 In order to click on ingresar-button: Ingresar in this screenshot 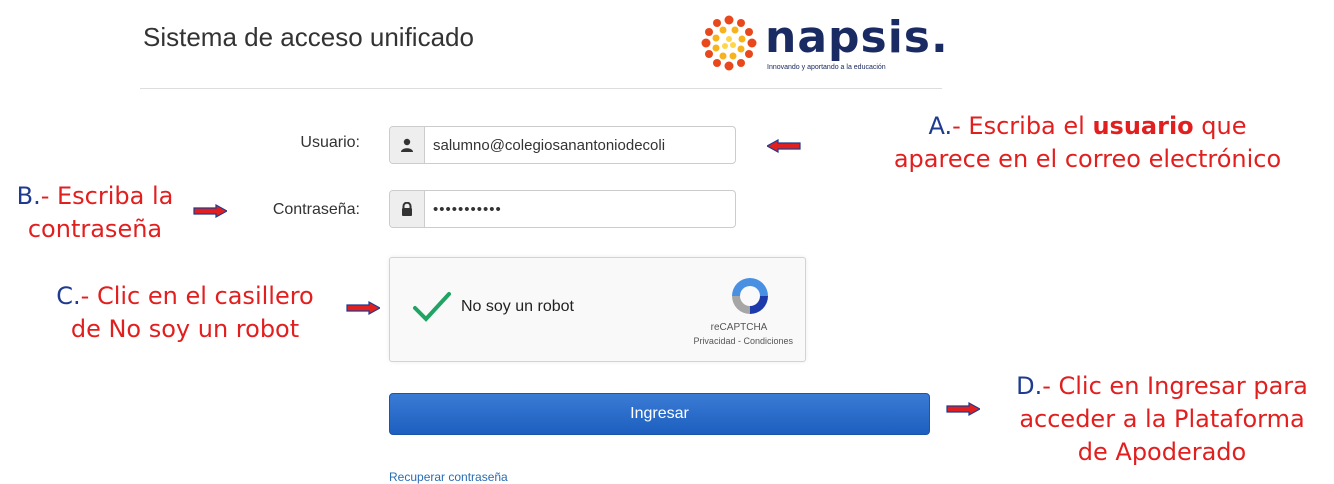, I will do `click(659, 414)`.